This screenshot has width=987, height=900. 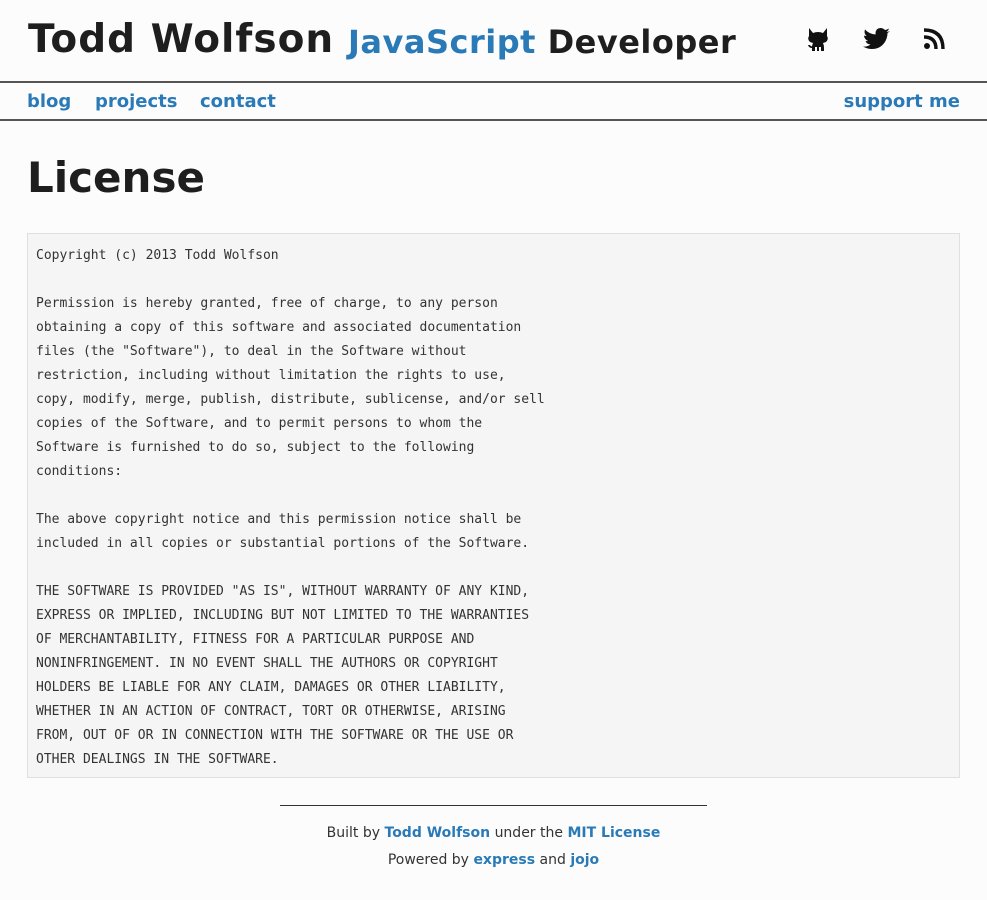 I want to click on github-icon, so click(x=818, y=39).